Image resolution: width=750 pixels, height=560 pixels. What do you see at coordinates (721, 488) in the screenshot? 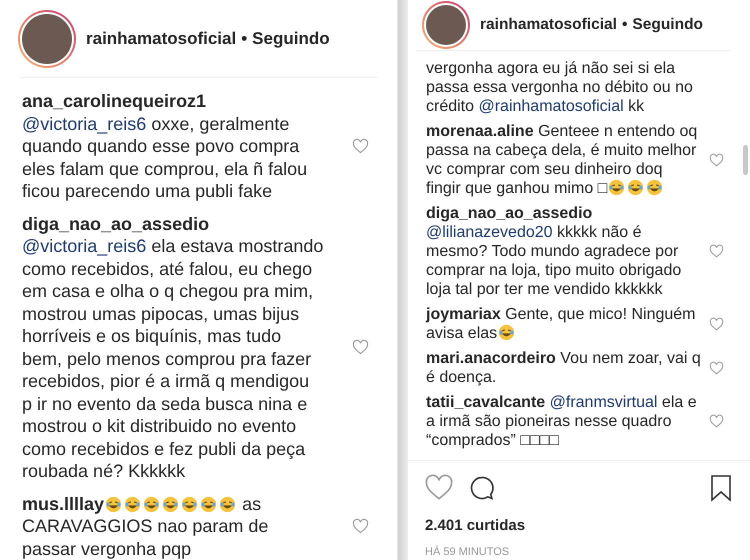
I see `bookmark-icon` at bounding box center [721, 488].